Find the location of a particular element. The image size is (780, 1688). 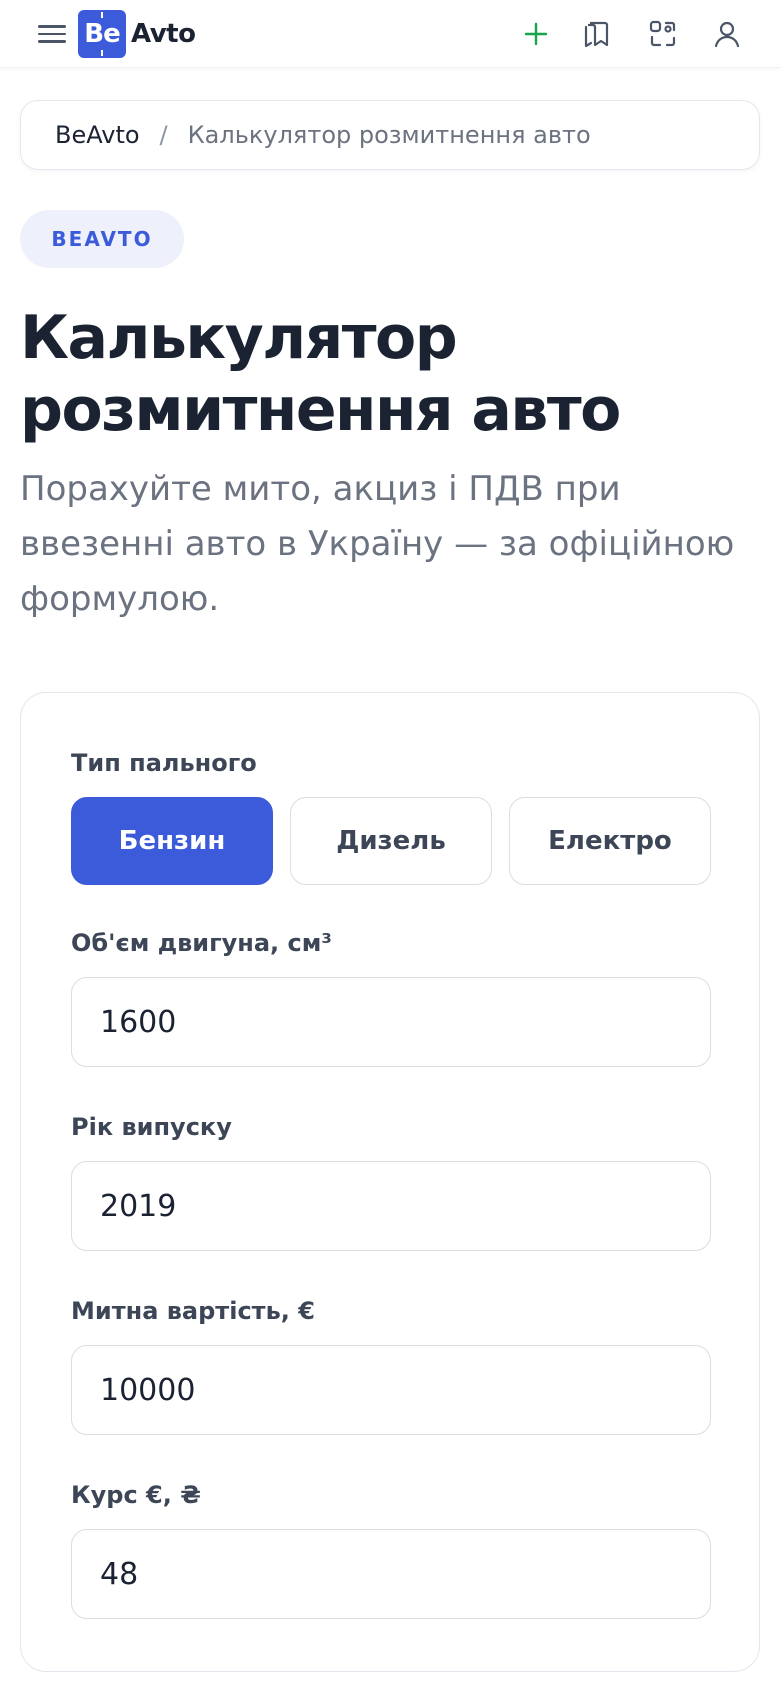

logo-mark: Be is located at coordinates (102, 34).